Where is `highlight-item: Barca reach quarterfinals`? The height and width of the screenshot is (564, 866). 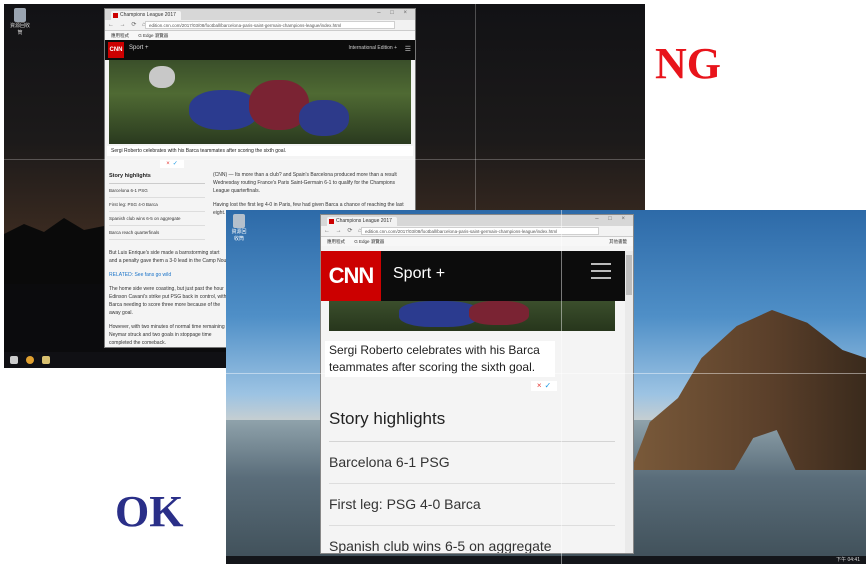 highlight-item: Barca reach quarterfinals is located at coordinates (157, 233).